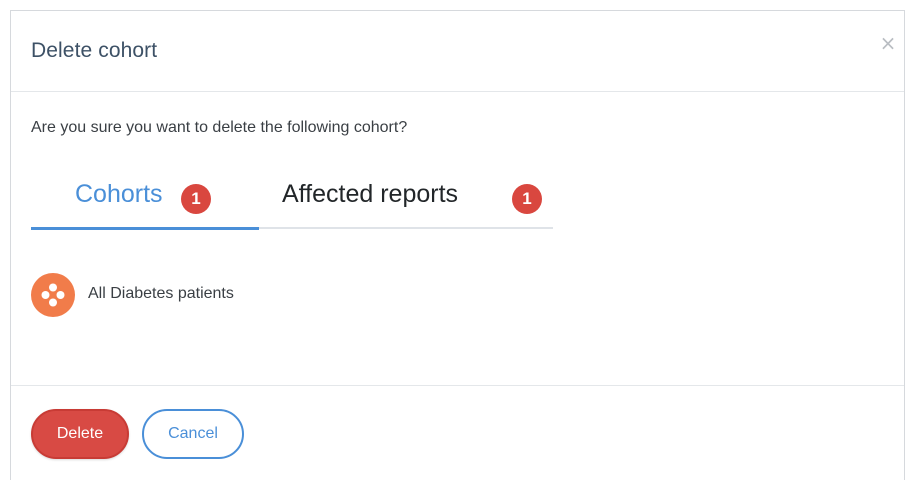 The height and width of the screenshot is (481, 906). Describe the element at coordinates (161, 293) in the screenshot. I see `cohort-name: All Diabetes patients` at that location.